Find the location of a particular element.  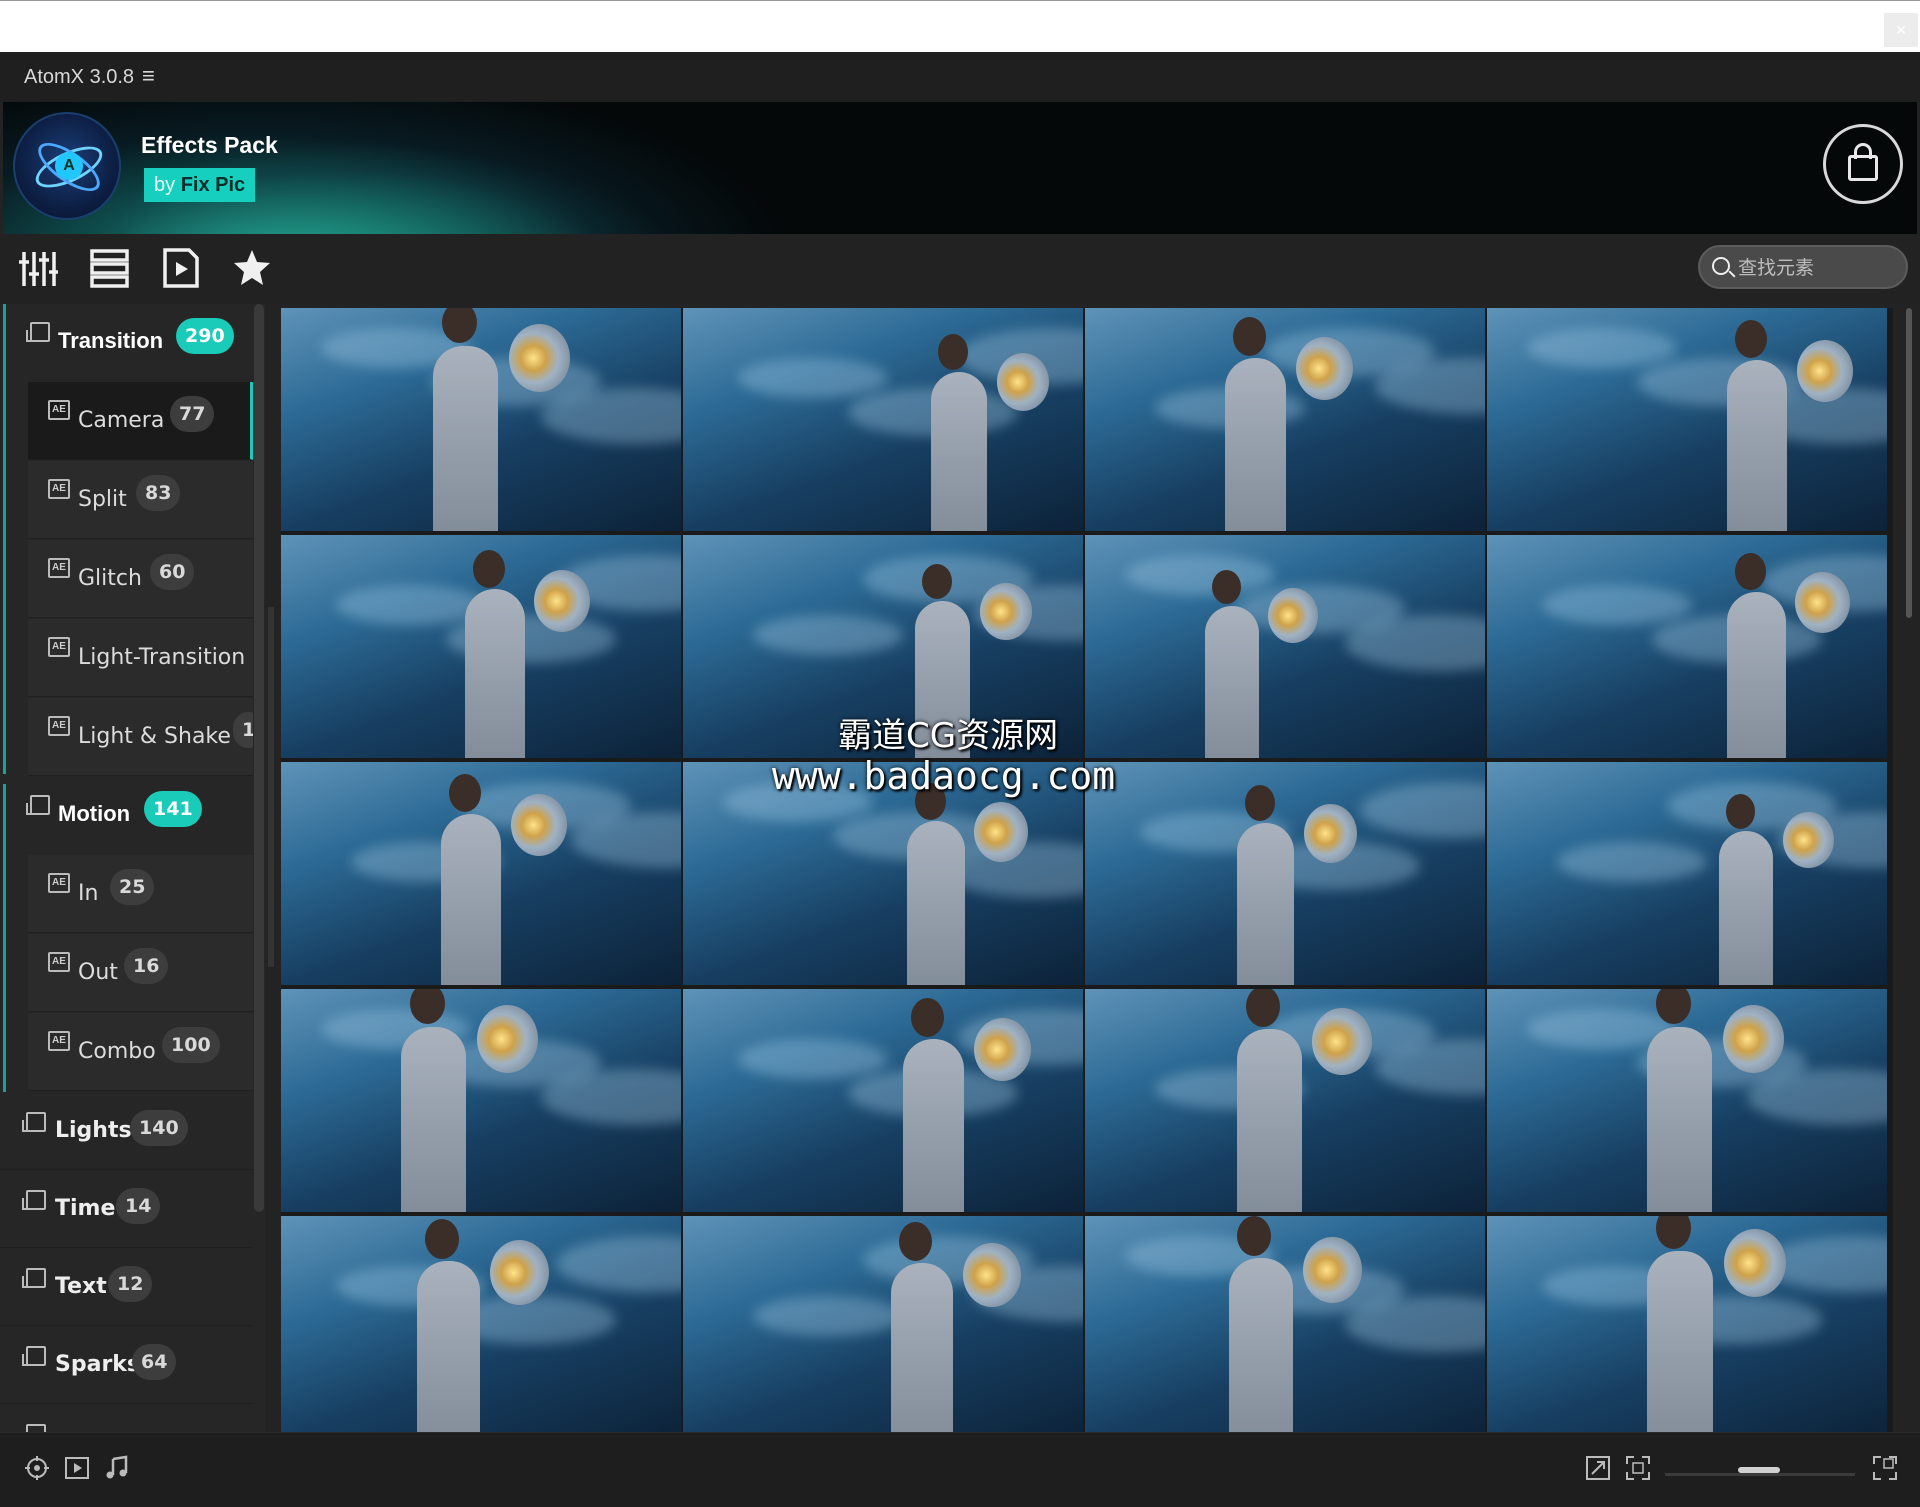

subcategory-glitch: AE Glitch 60 is located at coordinates (140, 579).